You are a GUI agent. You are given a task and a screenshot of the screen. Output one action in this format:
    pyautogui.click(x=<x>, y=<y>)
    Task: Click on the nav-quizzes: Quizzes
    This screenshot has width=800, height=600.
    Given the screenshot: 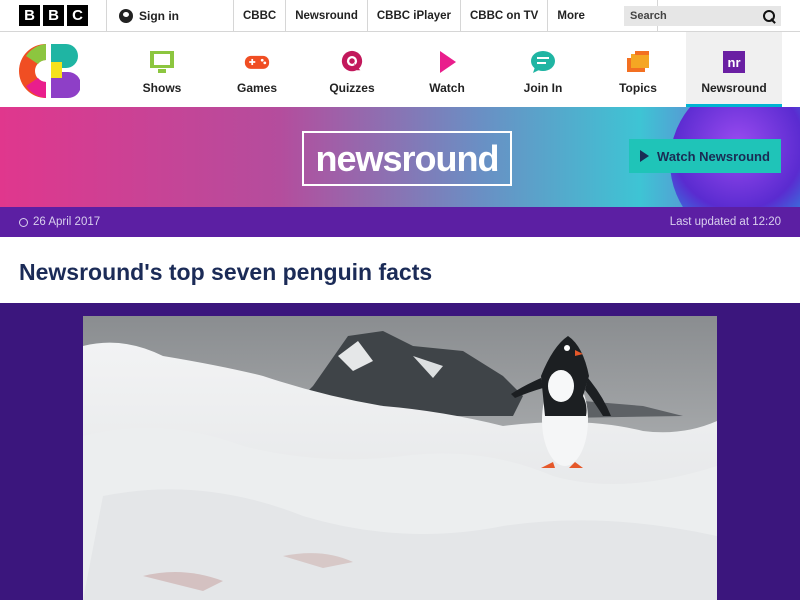 What is the action you would take?
    pyautogui.click(x=352, y=69)
    